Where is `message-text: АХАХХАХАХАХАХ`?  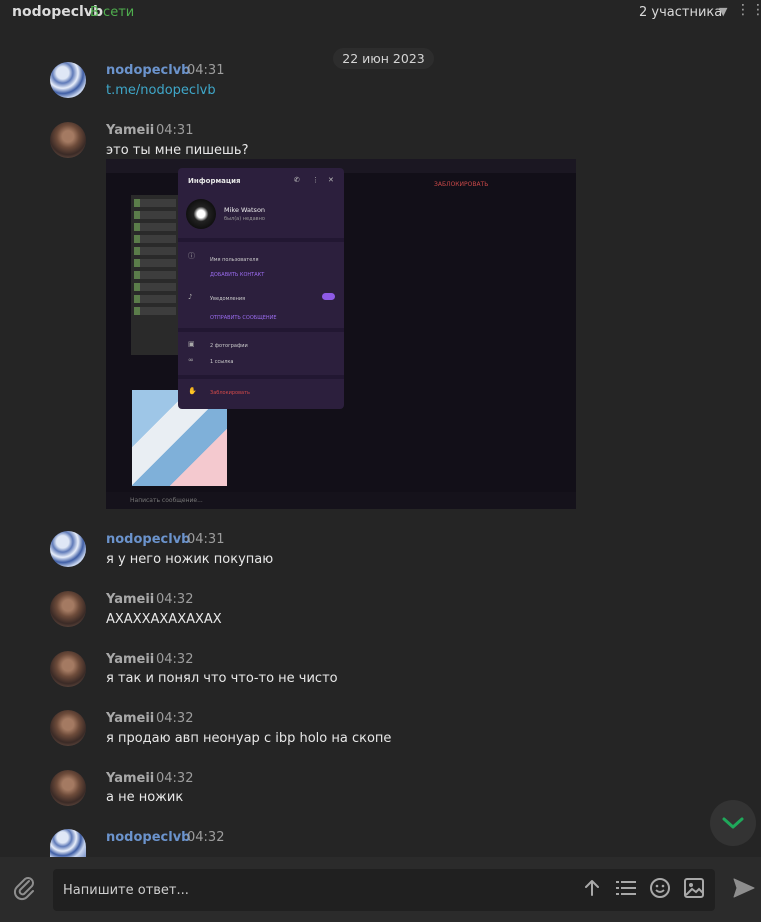 message-text: АХАХХАХАХАХАХ is located at coordinates (164, 619).